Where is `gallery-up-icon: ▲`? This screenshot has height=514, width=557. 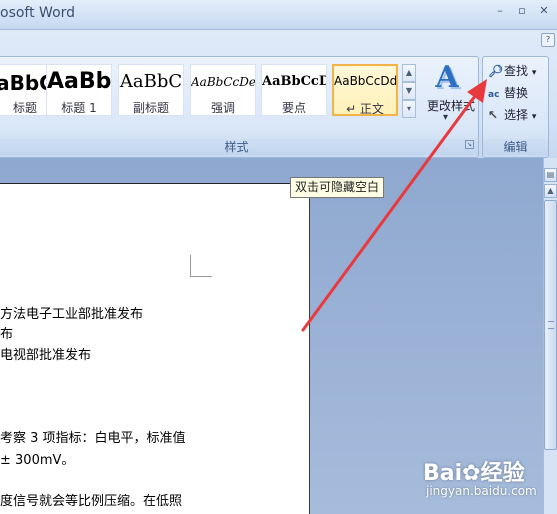
gallery-up-icon: ▲ is located at coordinates (409, 73).